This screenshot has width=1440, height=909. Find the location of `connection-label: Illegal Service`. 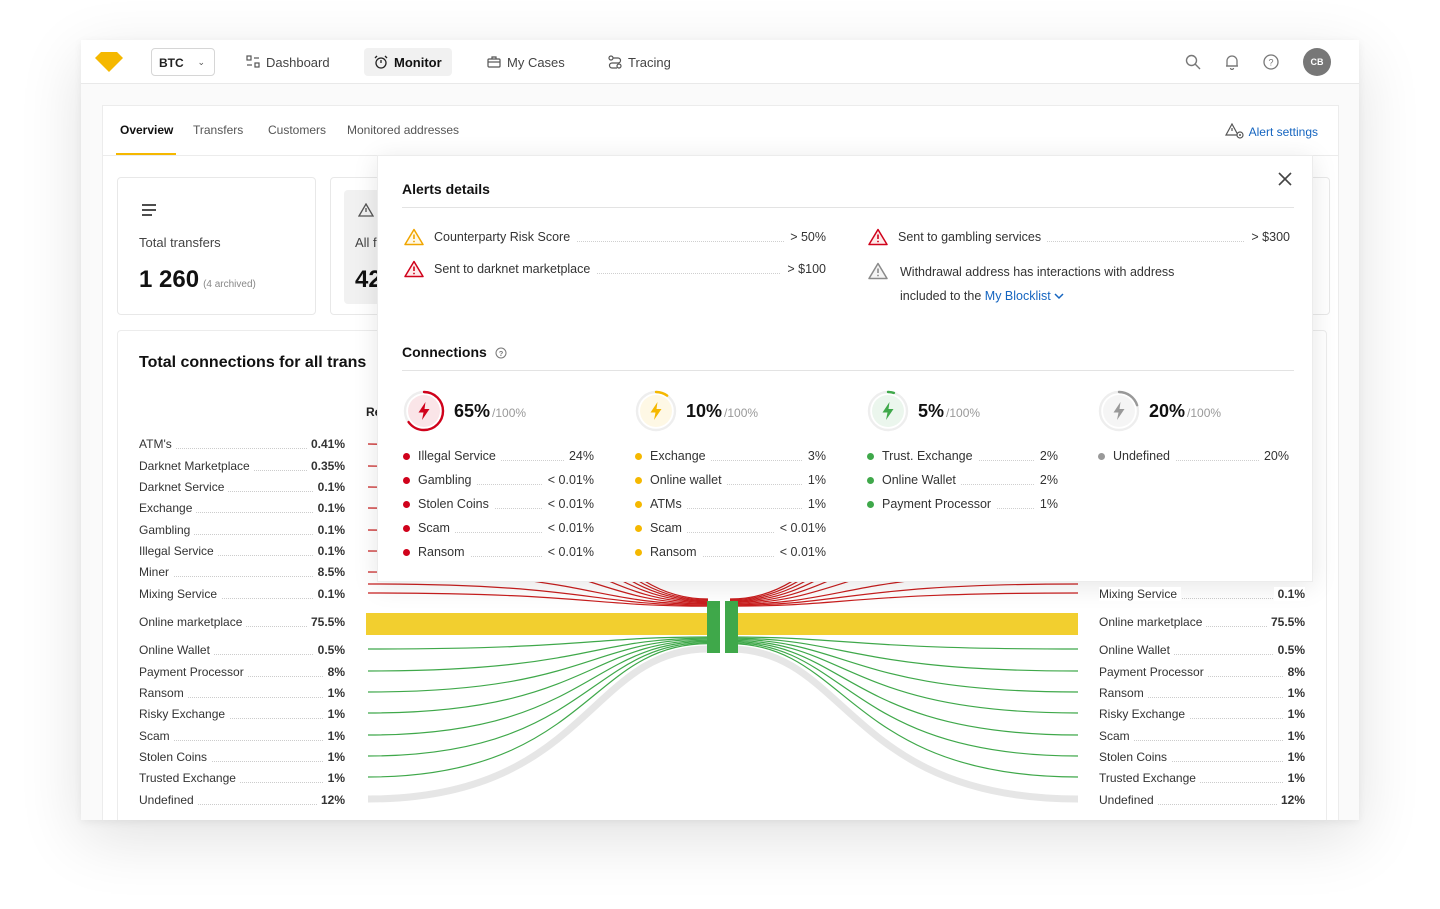

connection-label: Illegal Service is located at coordinates (459, 456).